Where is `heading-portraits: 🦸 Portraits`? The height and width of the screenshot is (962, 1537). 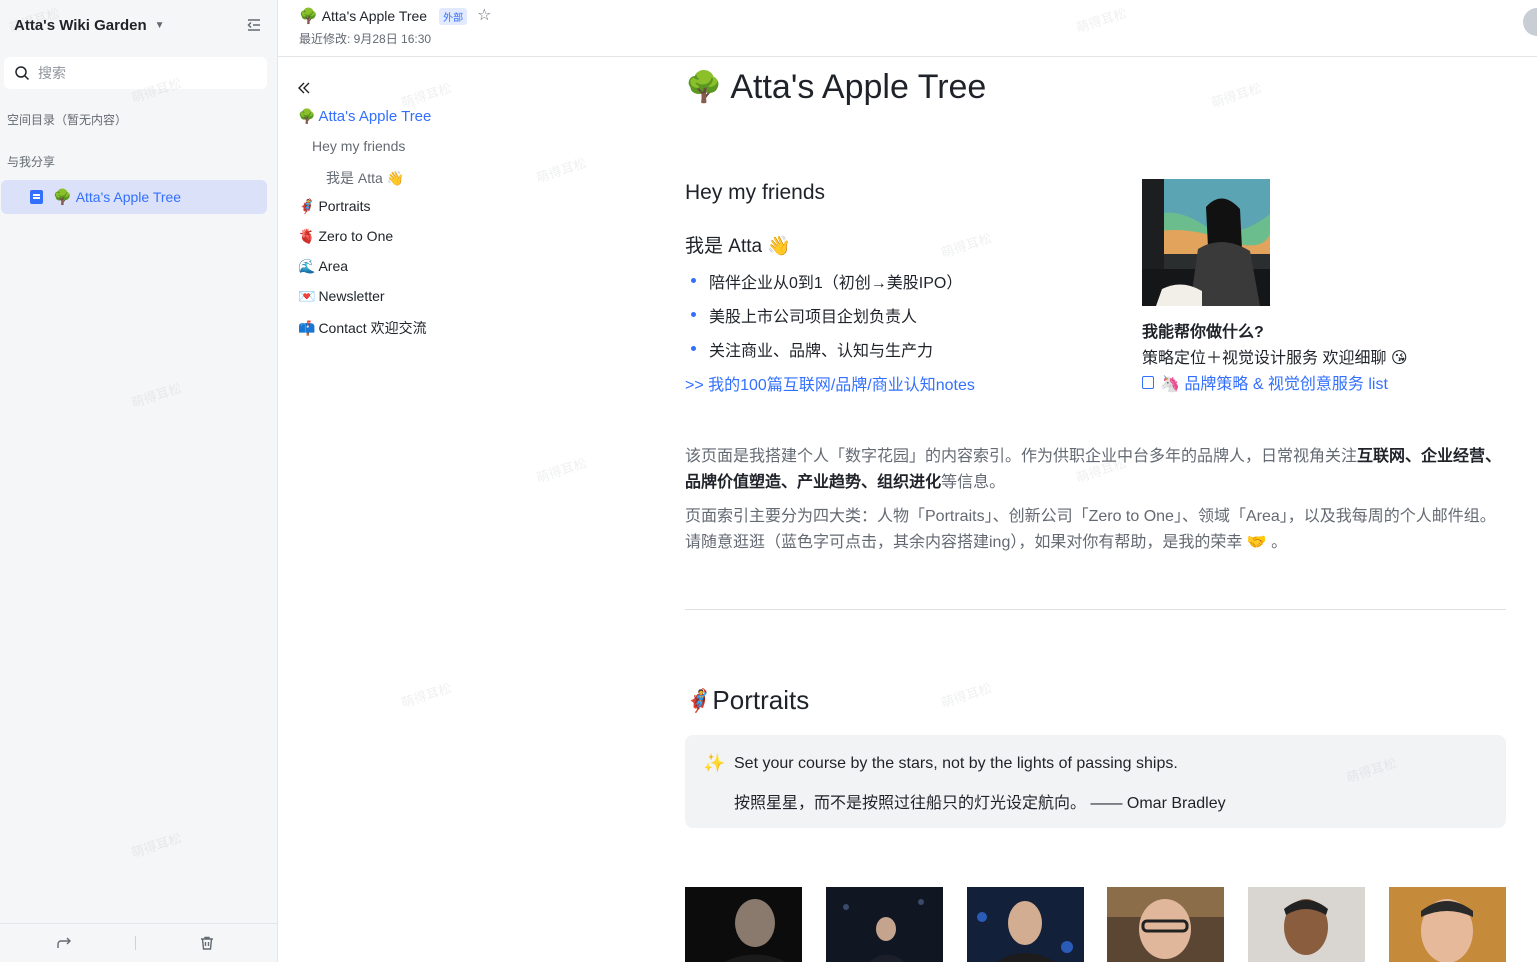
heading-portraits: 🦸 Portraits is located at coordinates (747, 700).